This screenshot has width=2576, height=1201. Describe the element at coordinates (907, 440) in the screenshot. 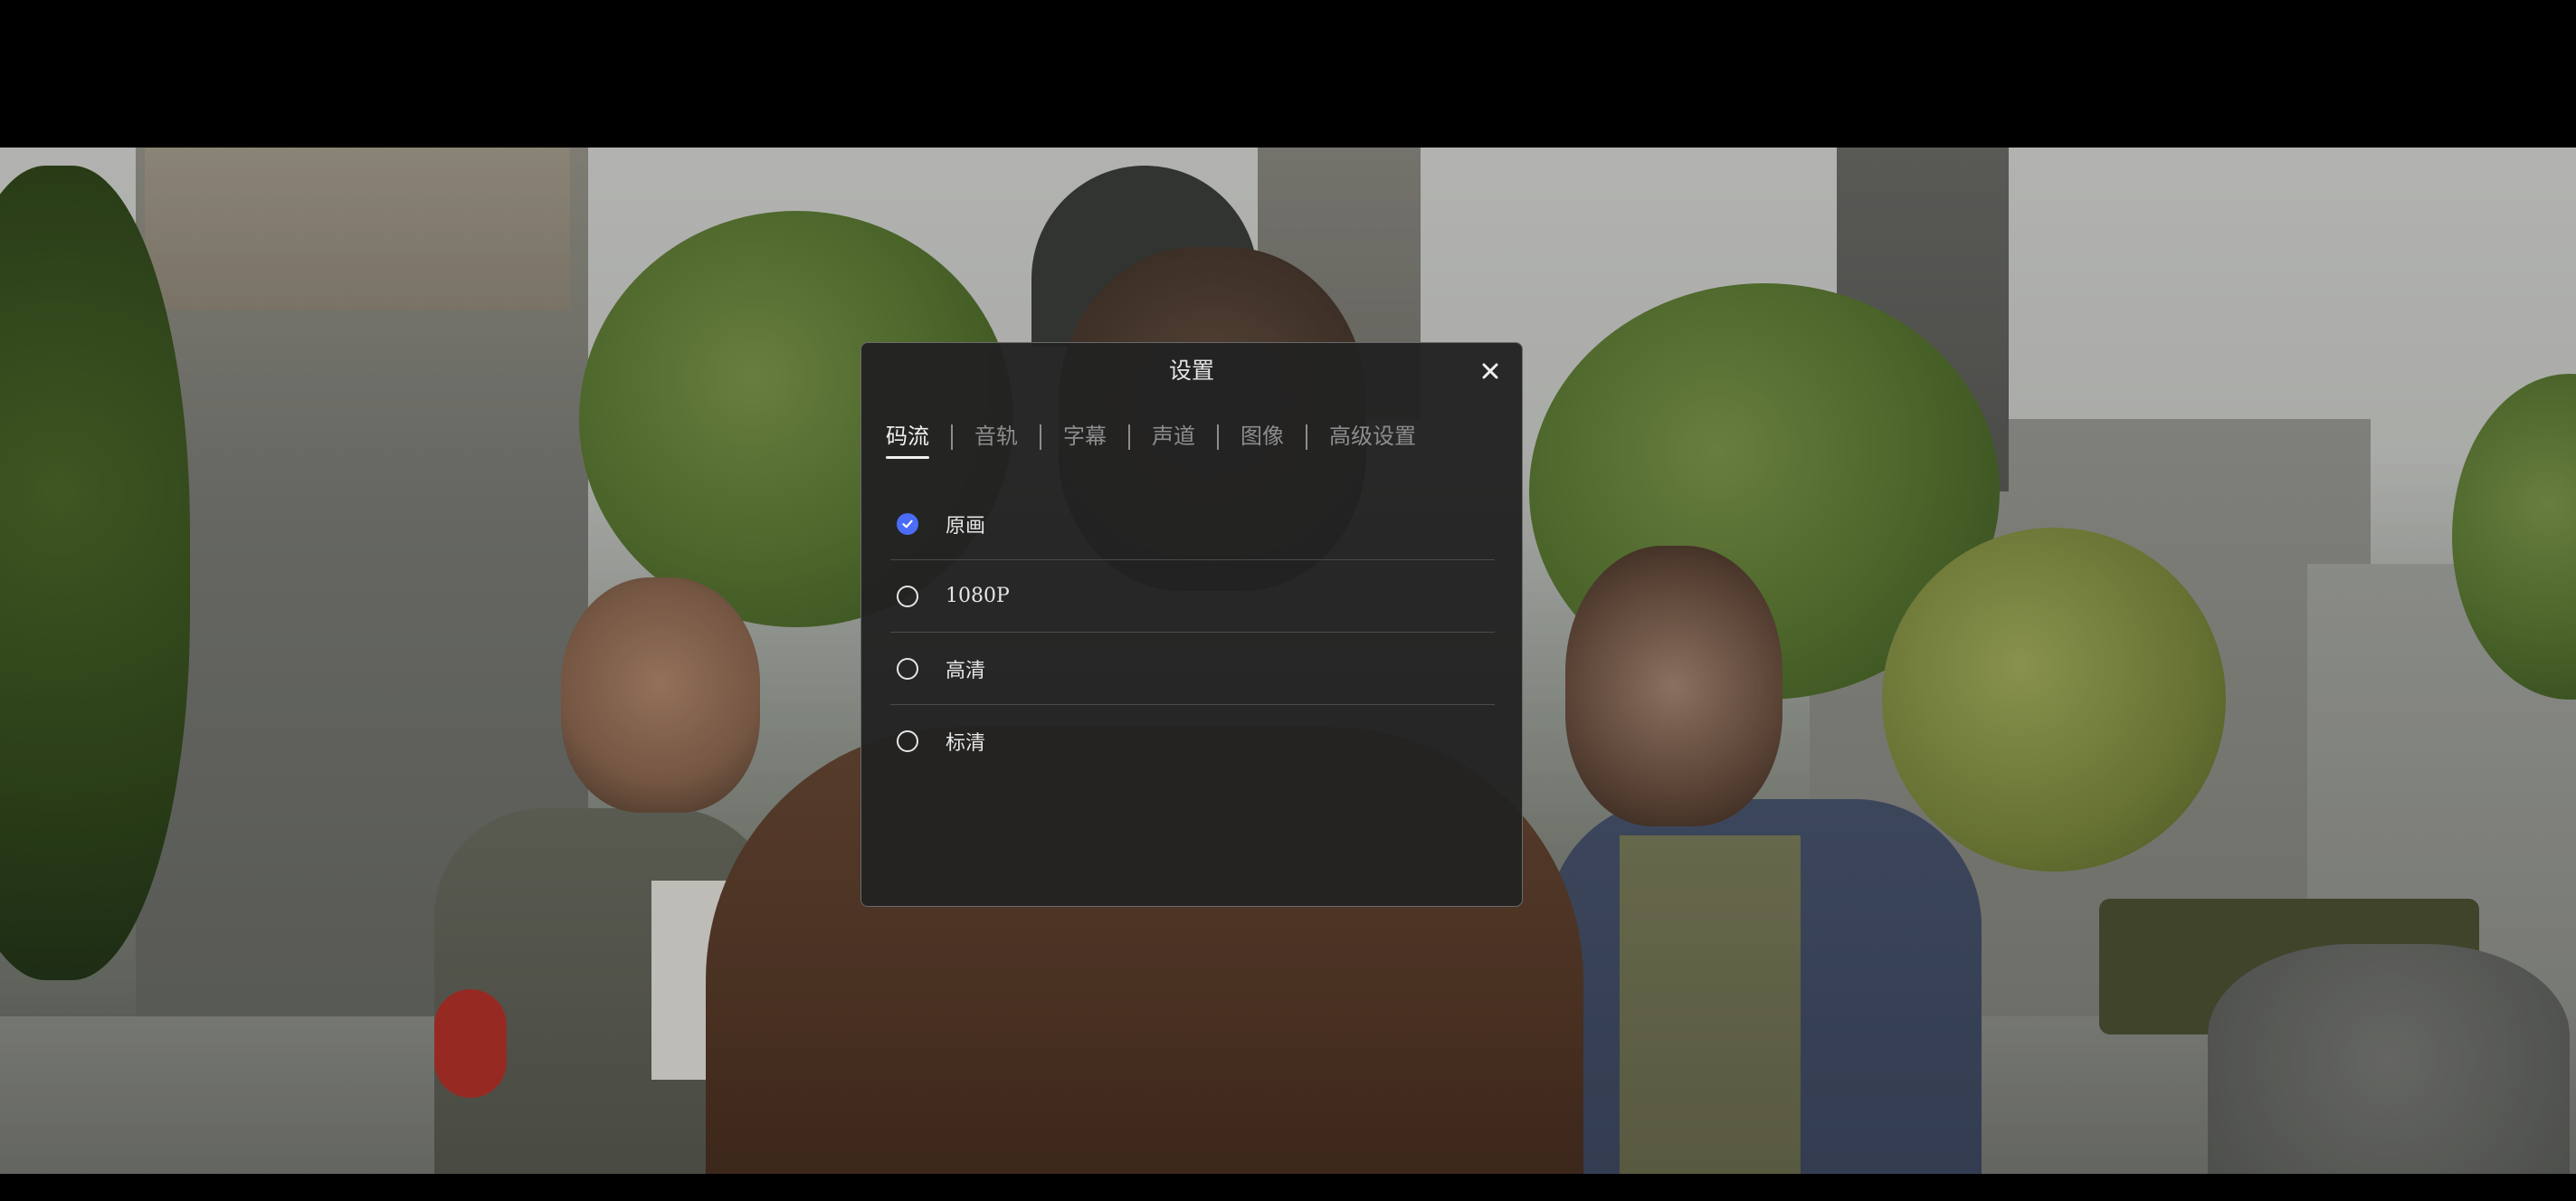

I see `tab-bitrate: 码流` at that location.